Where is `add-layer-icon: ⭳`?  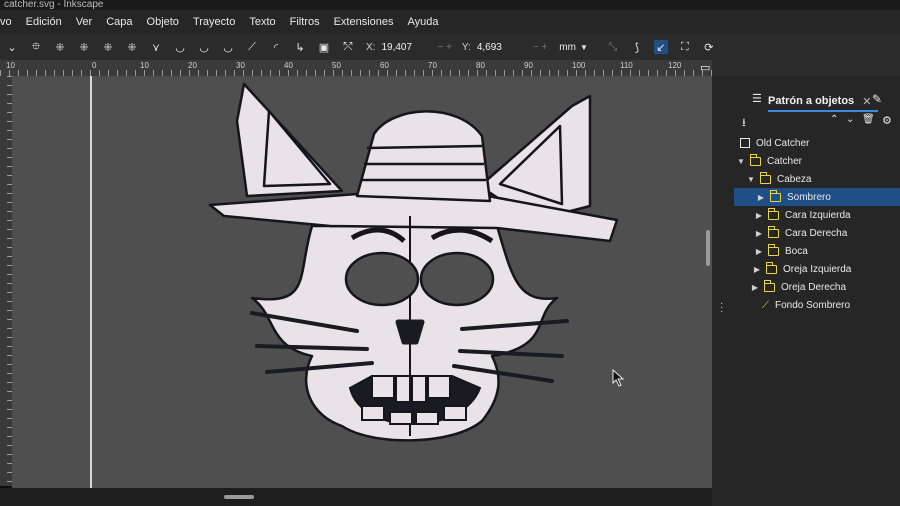
add-layer-icon: ⭳ is located at coordinates (744, 123).